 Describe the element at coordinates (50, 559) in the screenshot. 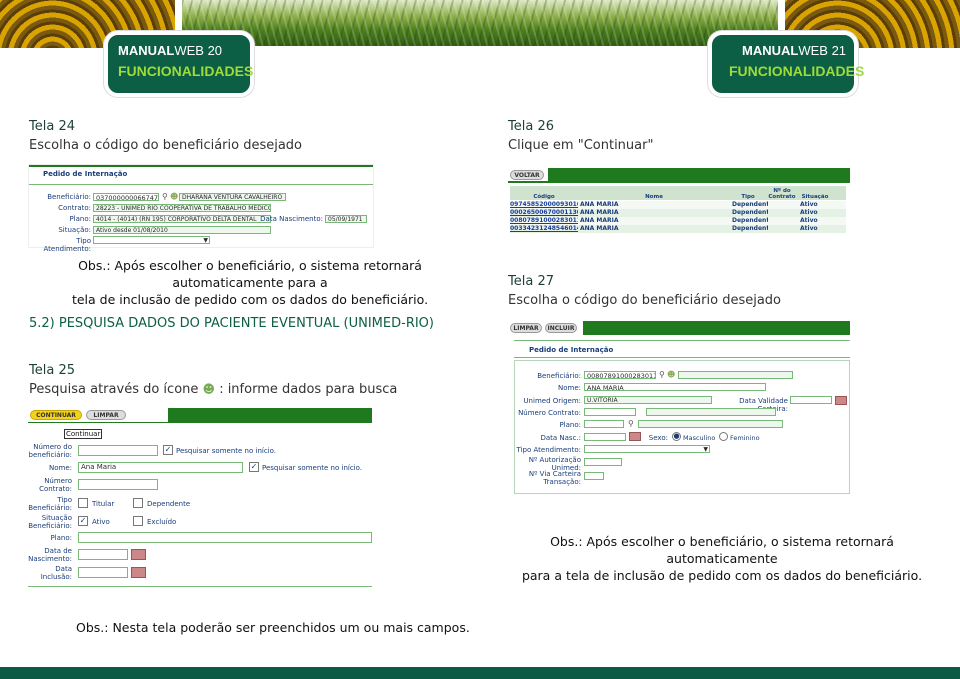

I see `label-line: Nascimento:` at that location.